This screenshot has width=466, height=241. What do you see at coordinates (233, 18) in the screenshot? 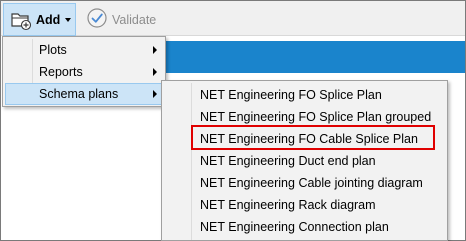
I see `toolbar: Add Validate` at bounding box center [233, 18].